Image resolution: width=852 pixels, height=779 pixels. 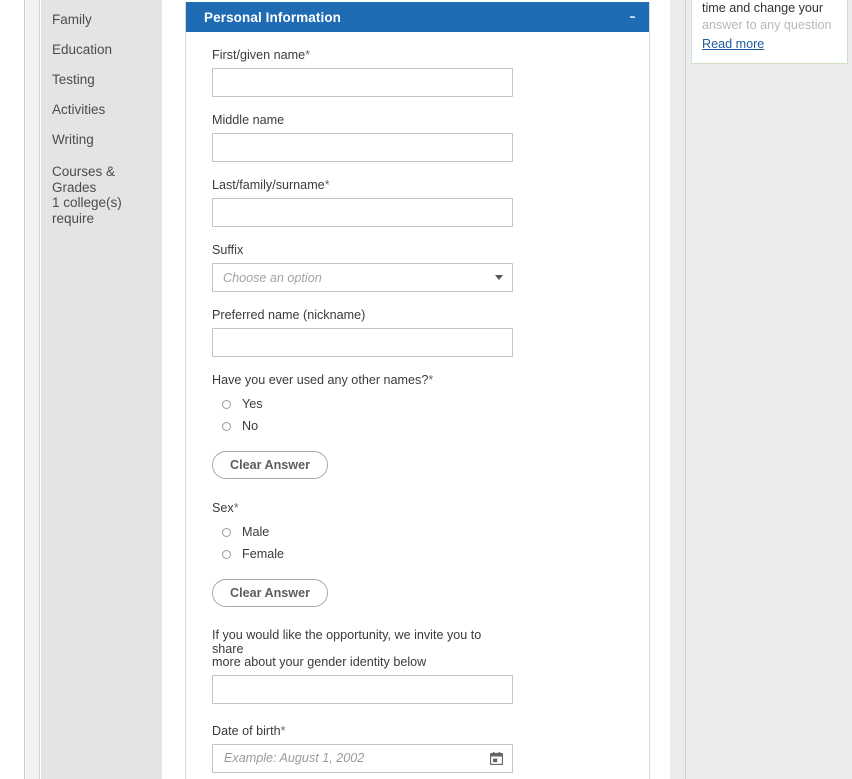 What do you see at coordinates (249, 730) in the screenshot?
I see `date-of-birth-label: Date of birth*` at bounding box center [249, 730].